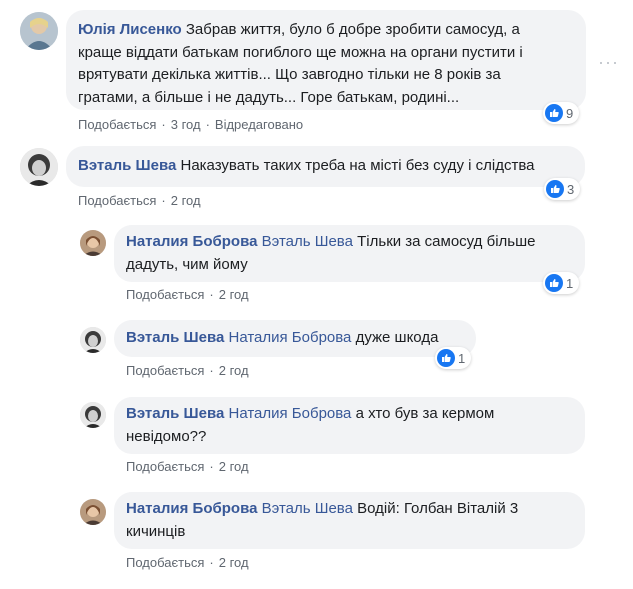 The height and width of the screenshot is (589, 633). What do you see at coordinates (571, 189) in the screenshot?
I see `reaction-count-value: 3` at bounding box center [571, 189].